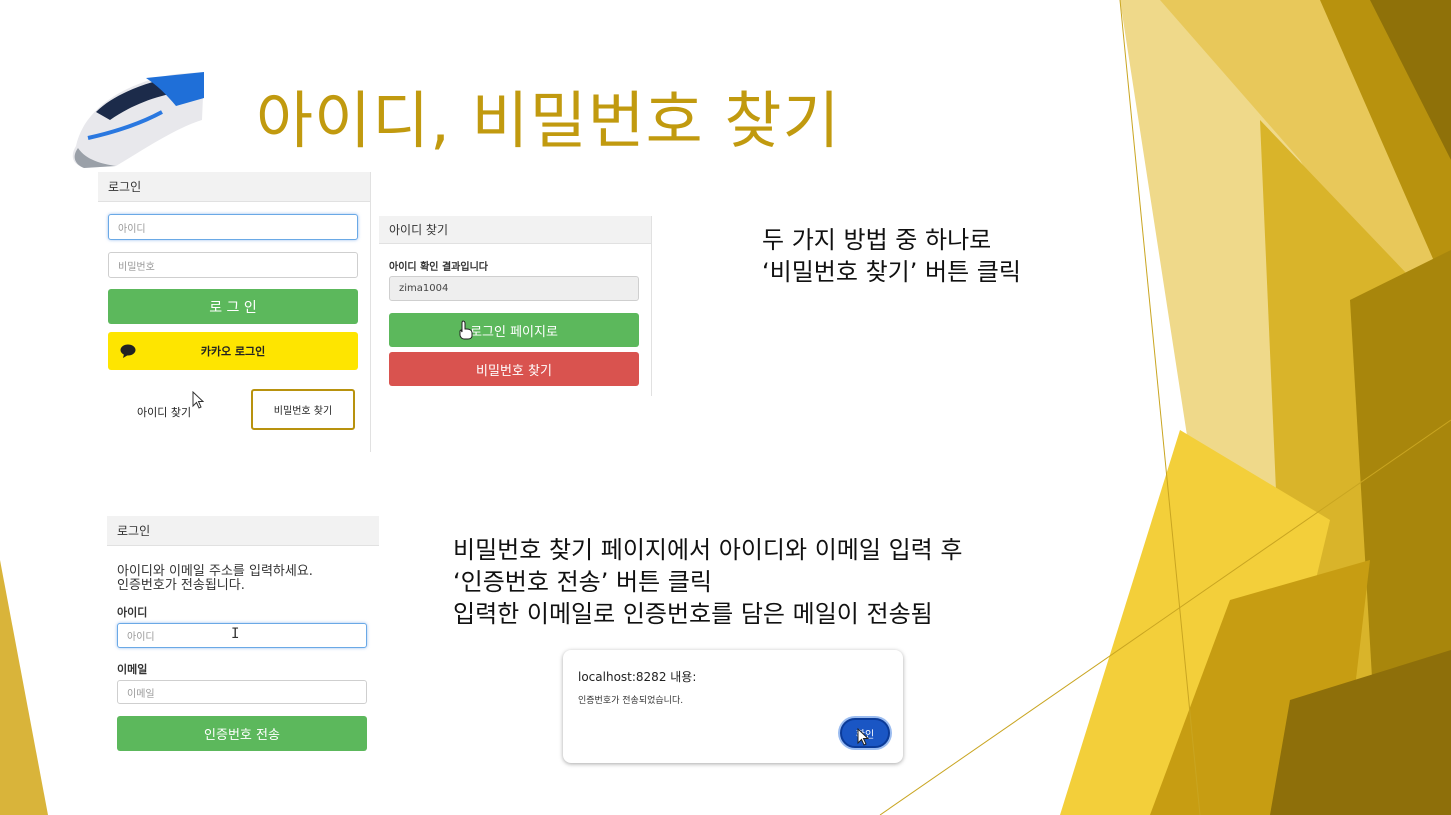 This screenshot has width=1451, height=815. Describe the element at coordinates (733, 706) in the screenshot. I see `alert-dialog: localhost:8282 내용: 인증번호가 전송되었습니다. 확인` at that location.